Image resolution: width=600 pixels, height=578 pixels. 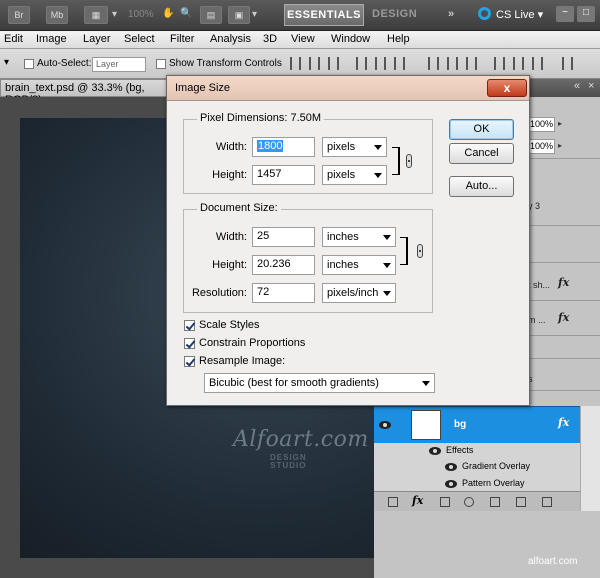 I want to click on align-vcenter-icon, so click(x=314, y=63).